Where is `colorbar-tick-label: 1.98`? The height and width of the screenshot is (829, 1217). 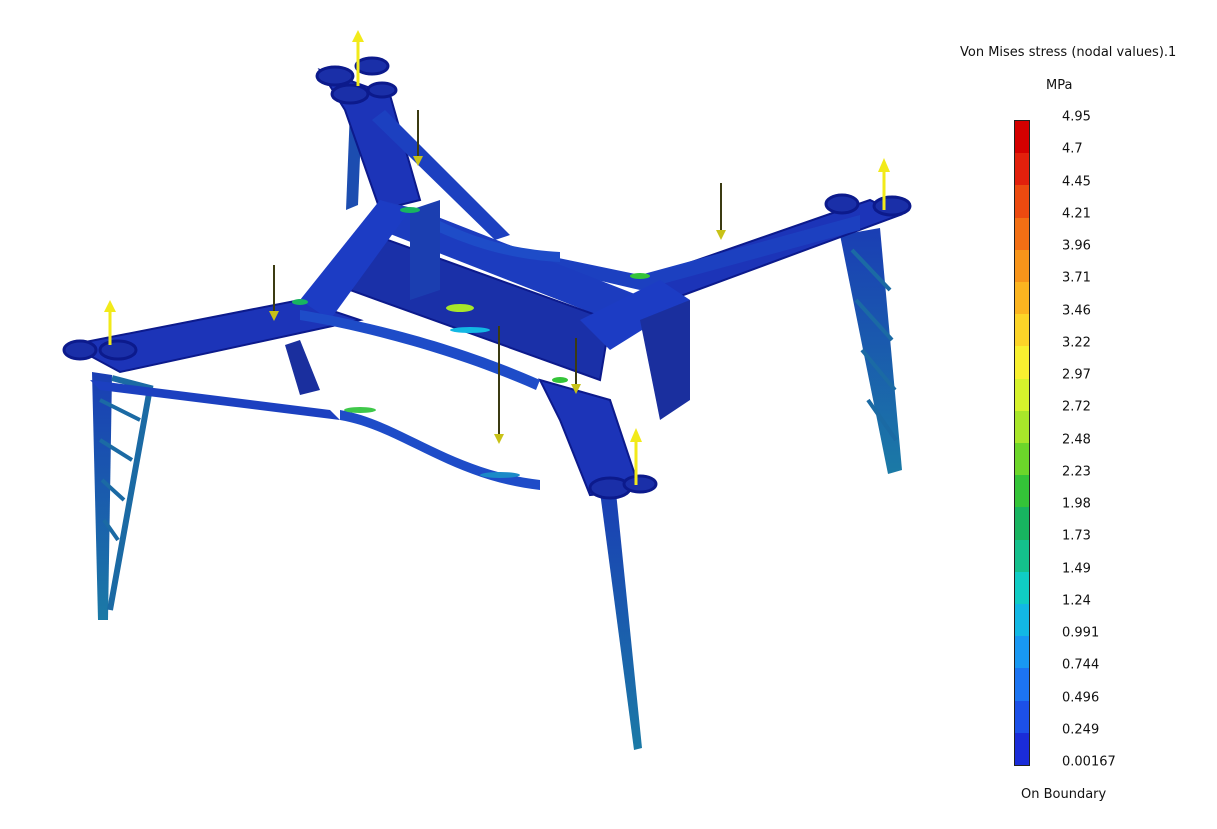
colorbar-tick-label: 1.98 is located at coordinates (1076, 504).